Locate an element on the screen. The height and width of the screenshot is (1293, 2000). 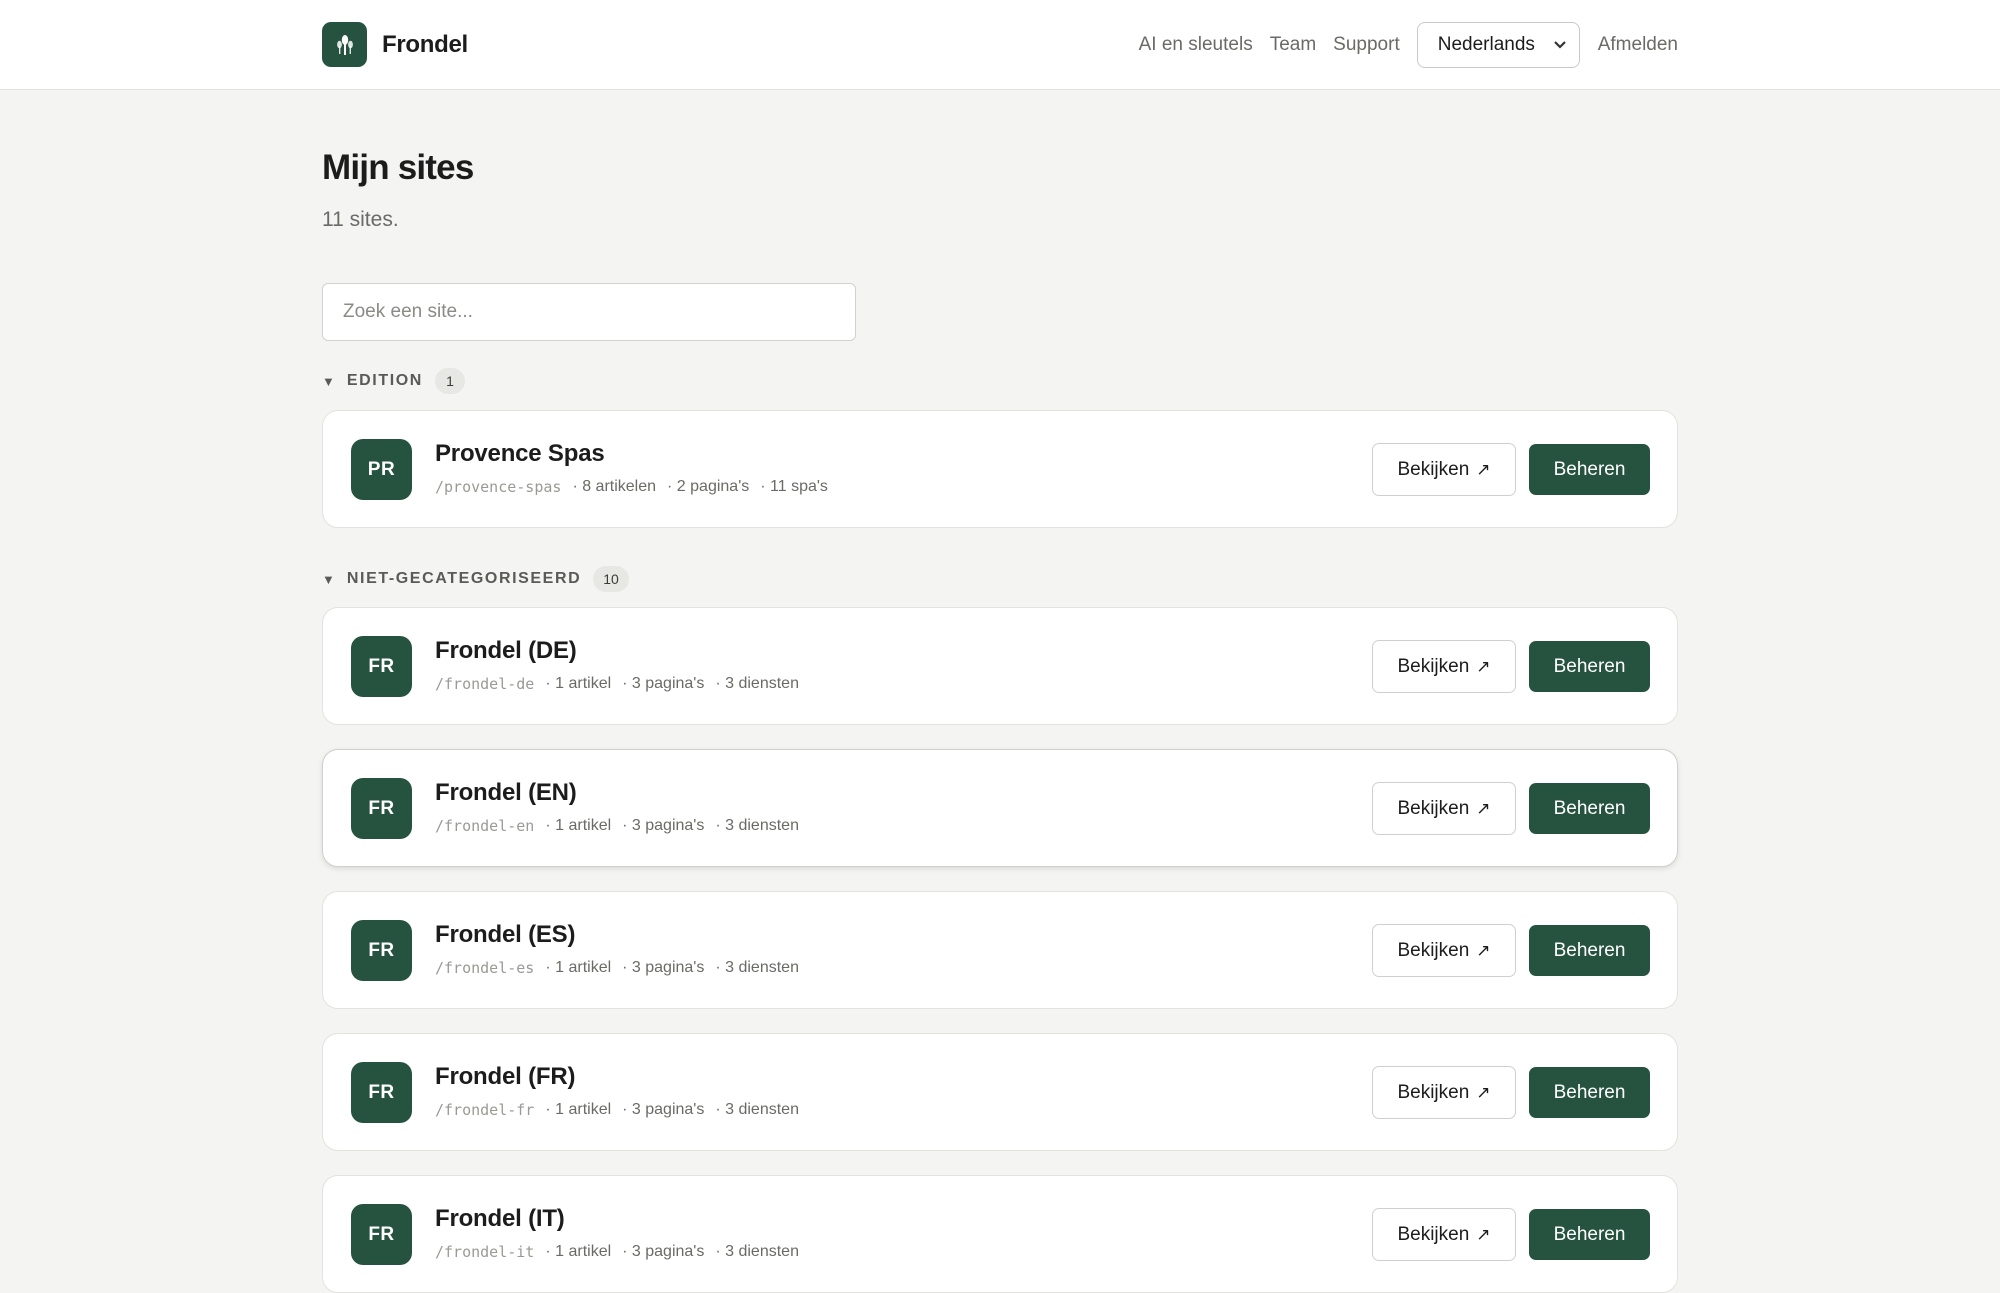
site-meta-pages: · 2 pagina's is located at coordinates (708, 486).